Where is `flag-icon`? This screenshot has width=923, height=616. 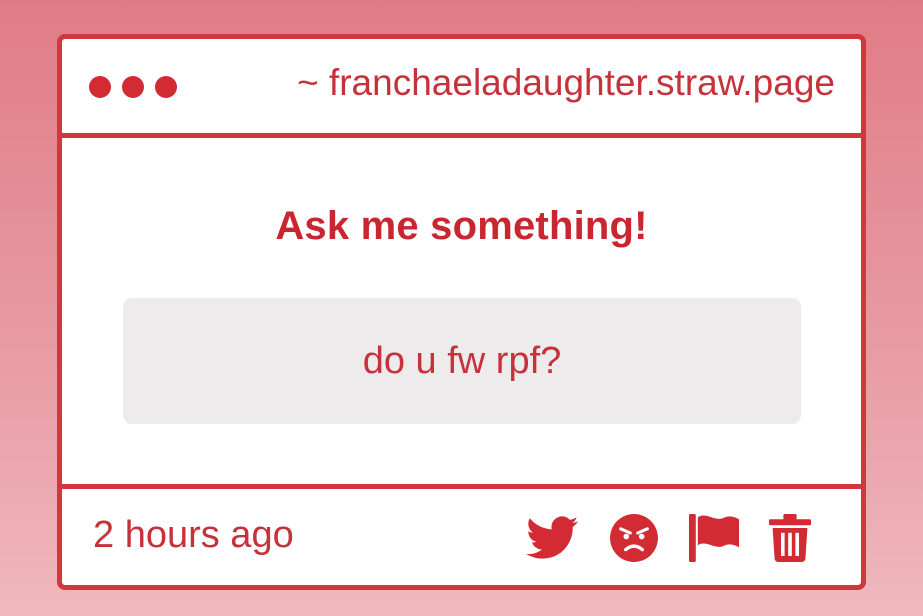 flag-icon is located at coordinates (714, 538).